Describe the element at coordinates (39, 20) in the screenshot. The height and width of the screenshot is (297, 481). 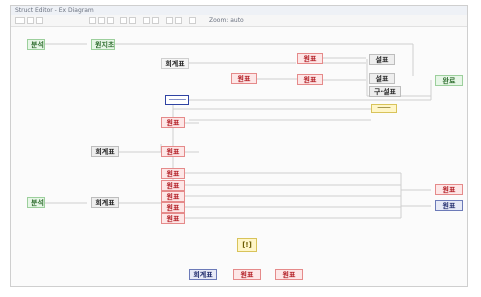
I see `save-button` at that location.